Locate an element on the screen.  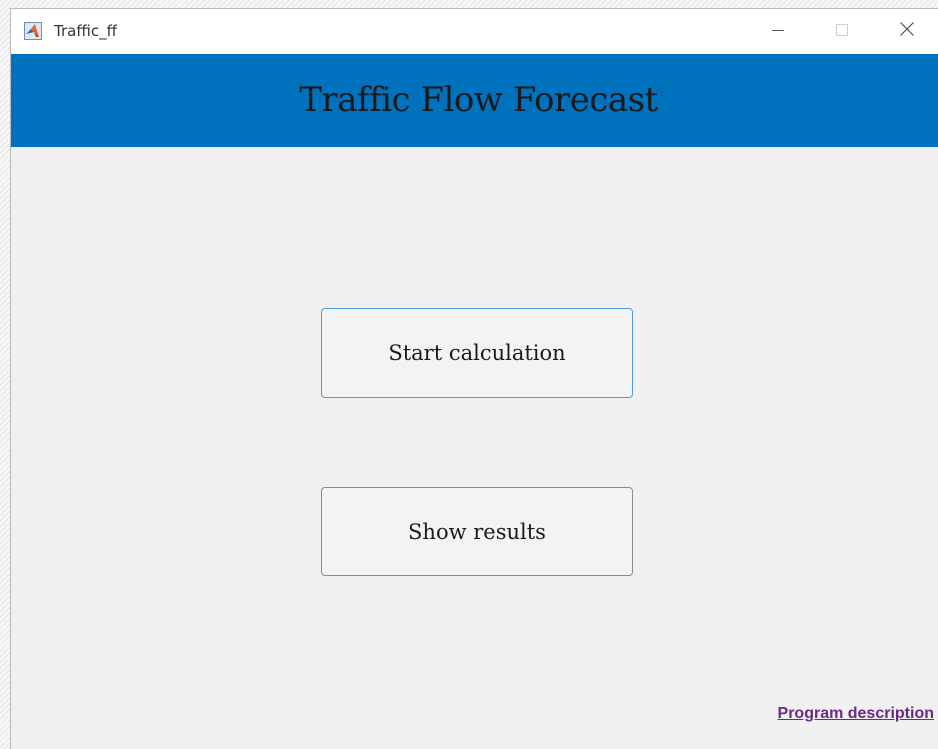
minimize-button is located at coordinates (778, 31).